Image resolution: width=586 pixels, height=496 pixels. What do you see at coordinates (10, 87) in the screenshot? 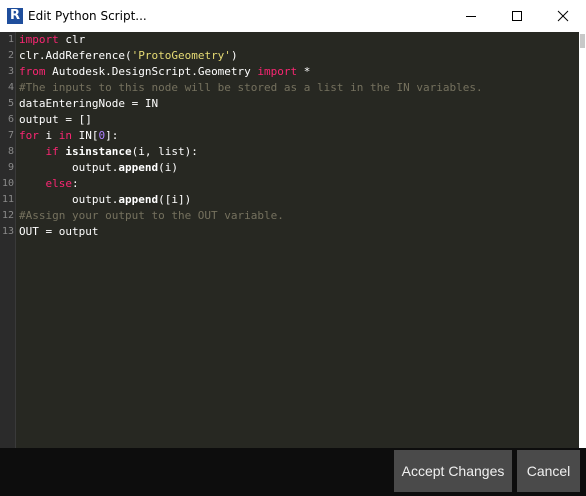
I see `line-number: 4` at bounding box center [10, 87].